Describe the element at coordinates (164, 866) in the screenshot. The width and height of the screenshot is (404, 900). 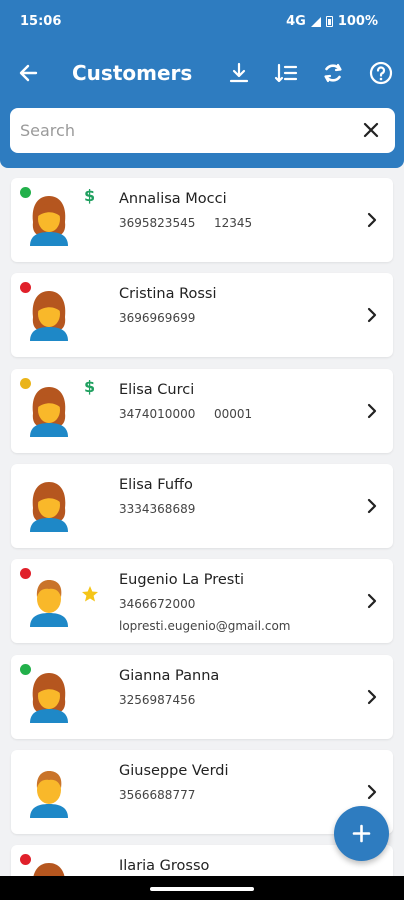
I see `customer-name: Ilaria Grosso` at that location.